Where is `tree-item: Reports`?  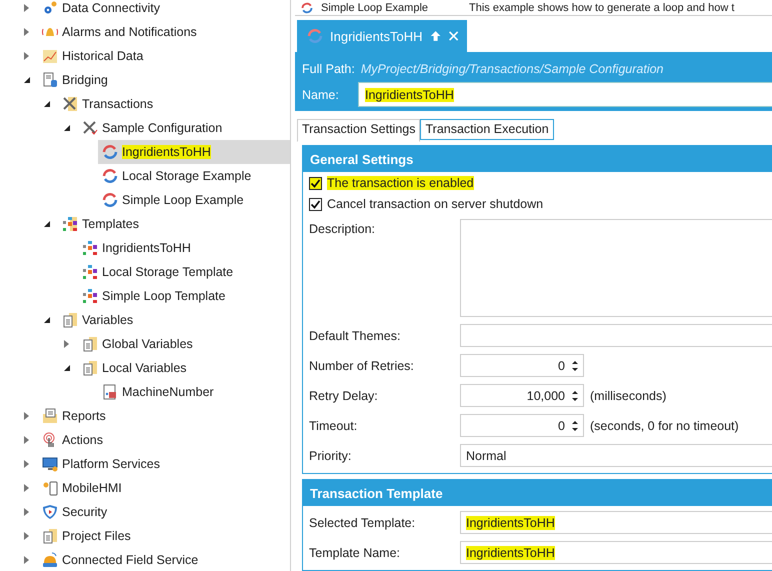
tree-item: Reports is located at coordinates (164, 416).